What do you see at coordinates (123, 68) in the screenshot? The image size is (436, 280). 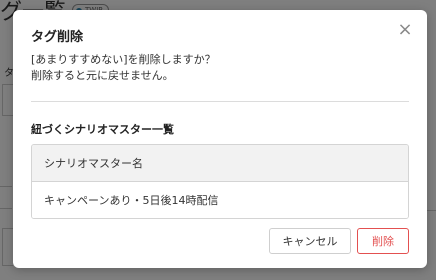 I see `confirm-message: [あまりすすめない]を削除しますか？ 削除すると元に戻せません。` at bounding box center [123, 68].